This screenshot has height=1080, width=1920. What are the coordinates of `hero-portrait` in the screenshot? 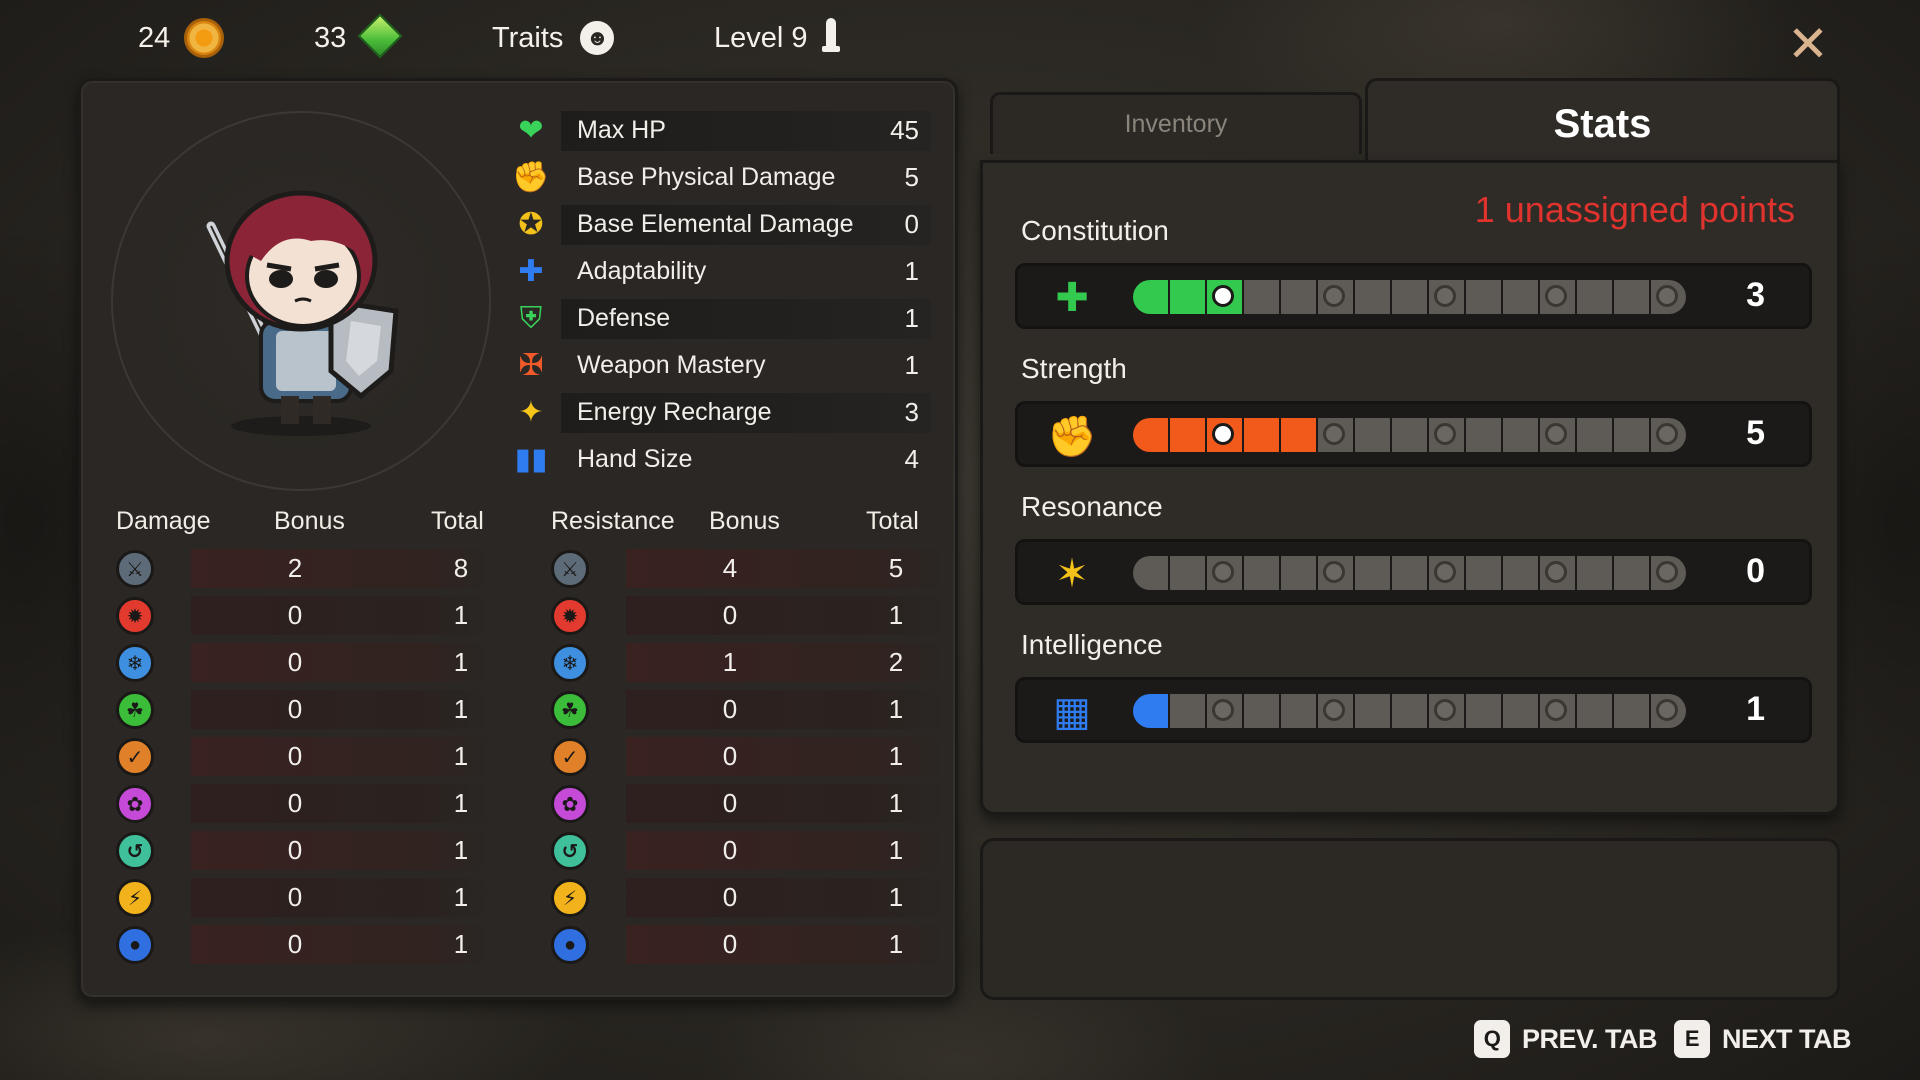 It's located at (302, 313).